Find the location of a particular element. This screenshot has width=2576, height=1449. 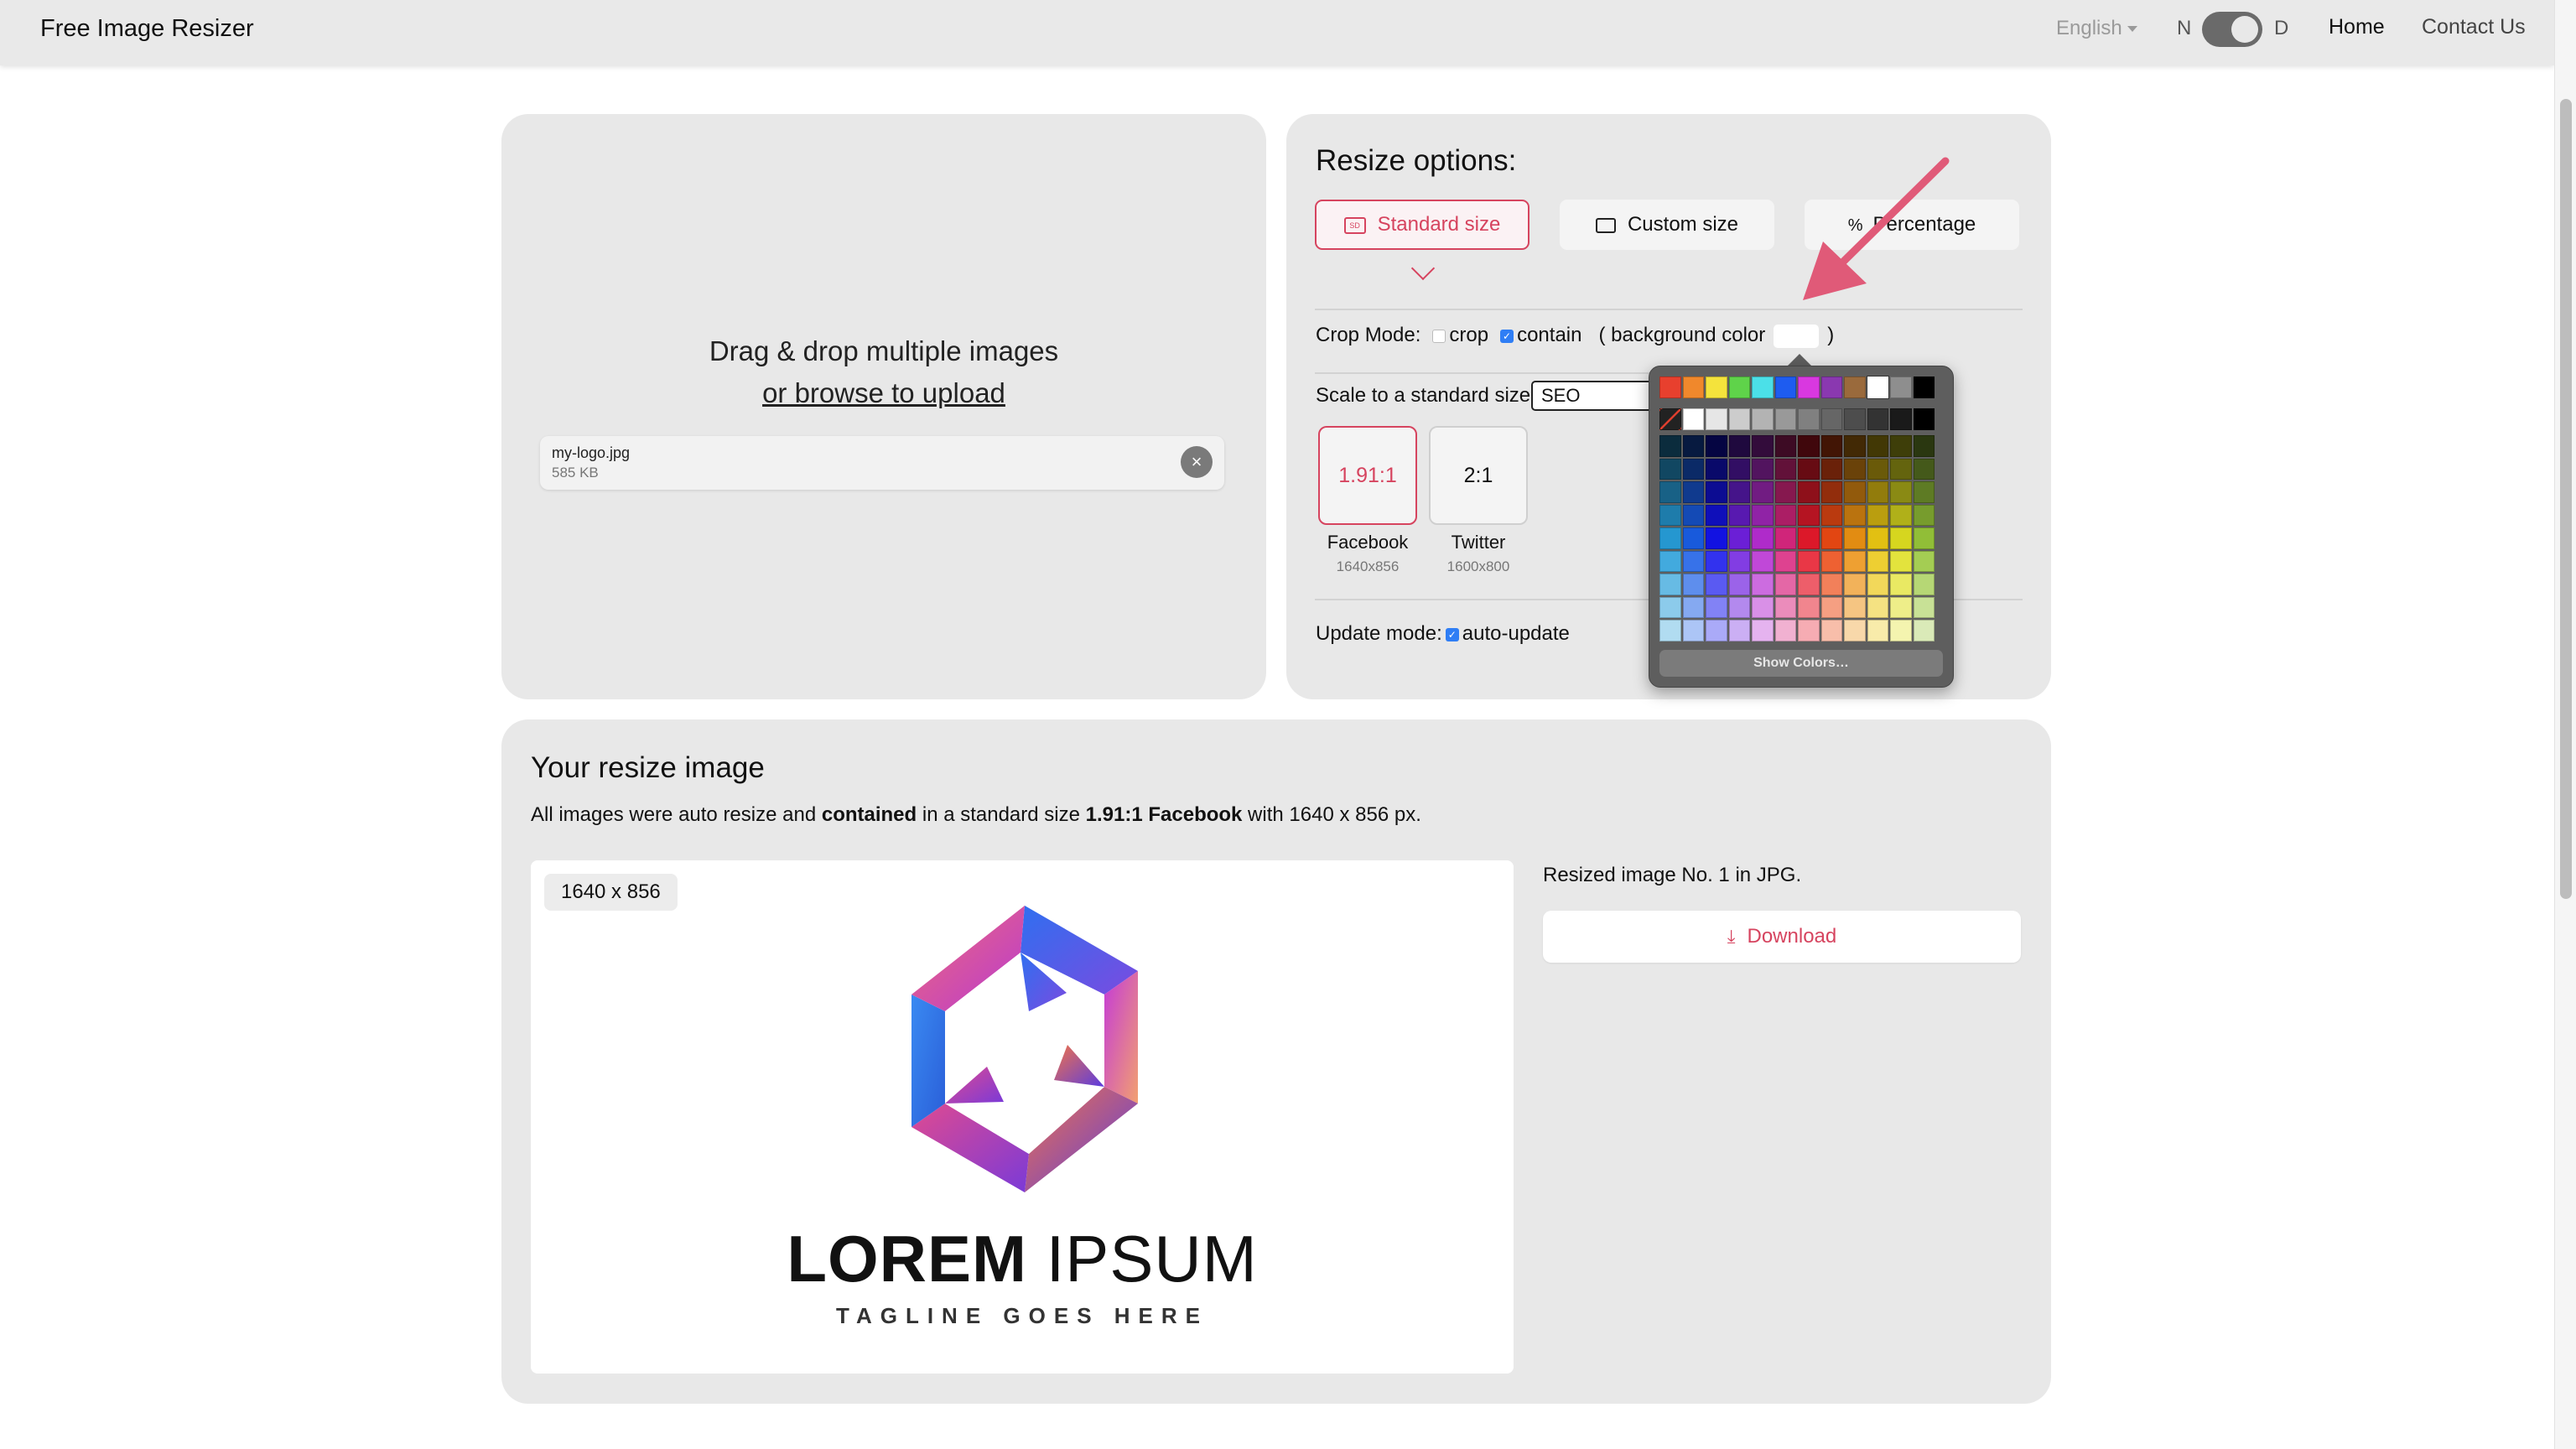

page-scrollbar is located at coordinates (2565, 724).